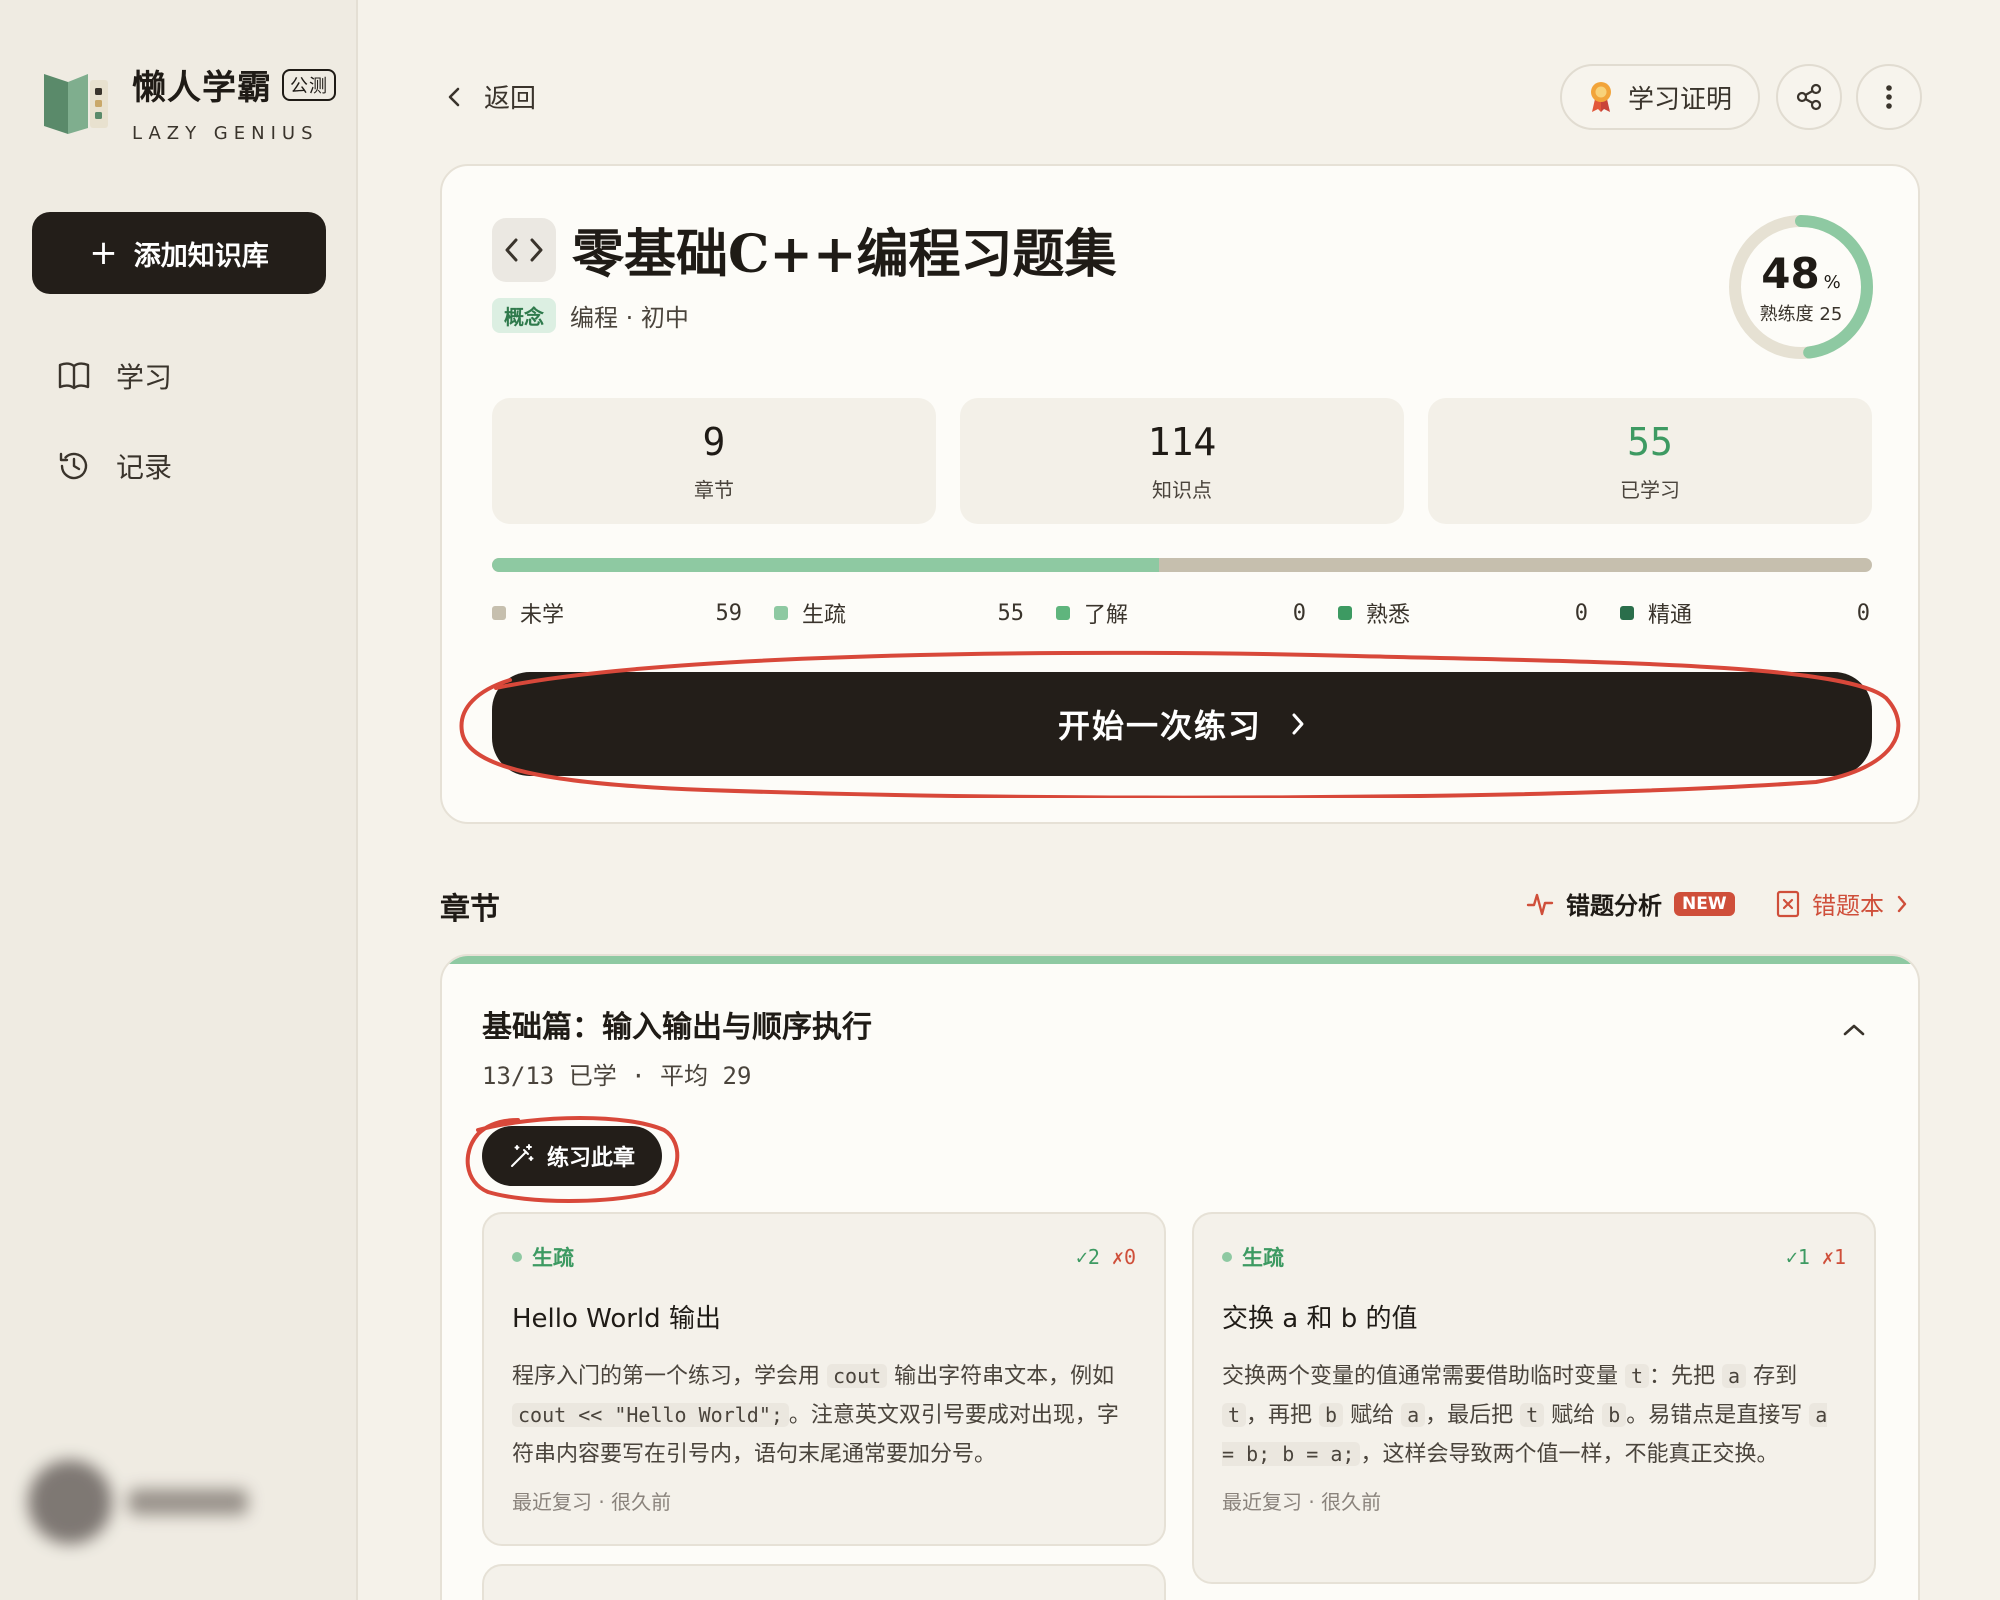 This screenshot has width=2000, height=1600. Describe the element at coordinates (522, 1155) in the screenshot. I see `magic-wand-icon` at that location.